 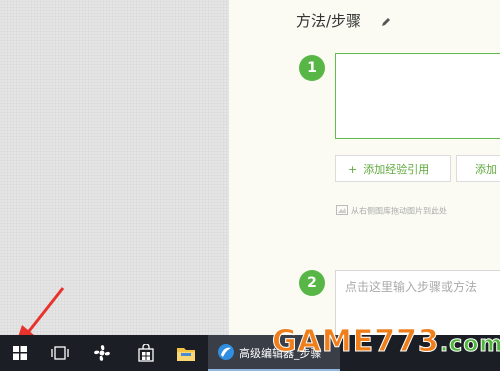 I want to click on edit-pencil-icon, so click(x=386, y=21).